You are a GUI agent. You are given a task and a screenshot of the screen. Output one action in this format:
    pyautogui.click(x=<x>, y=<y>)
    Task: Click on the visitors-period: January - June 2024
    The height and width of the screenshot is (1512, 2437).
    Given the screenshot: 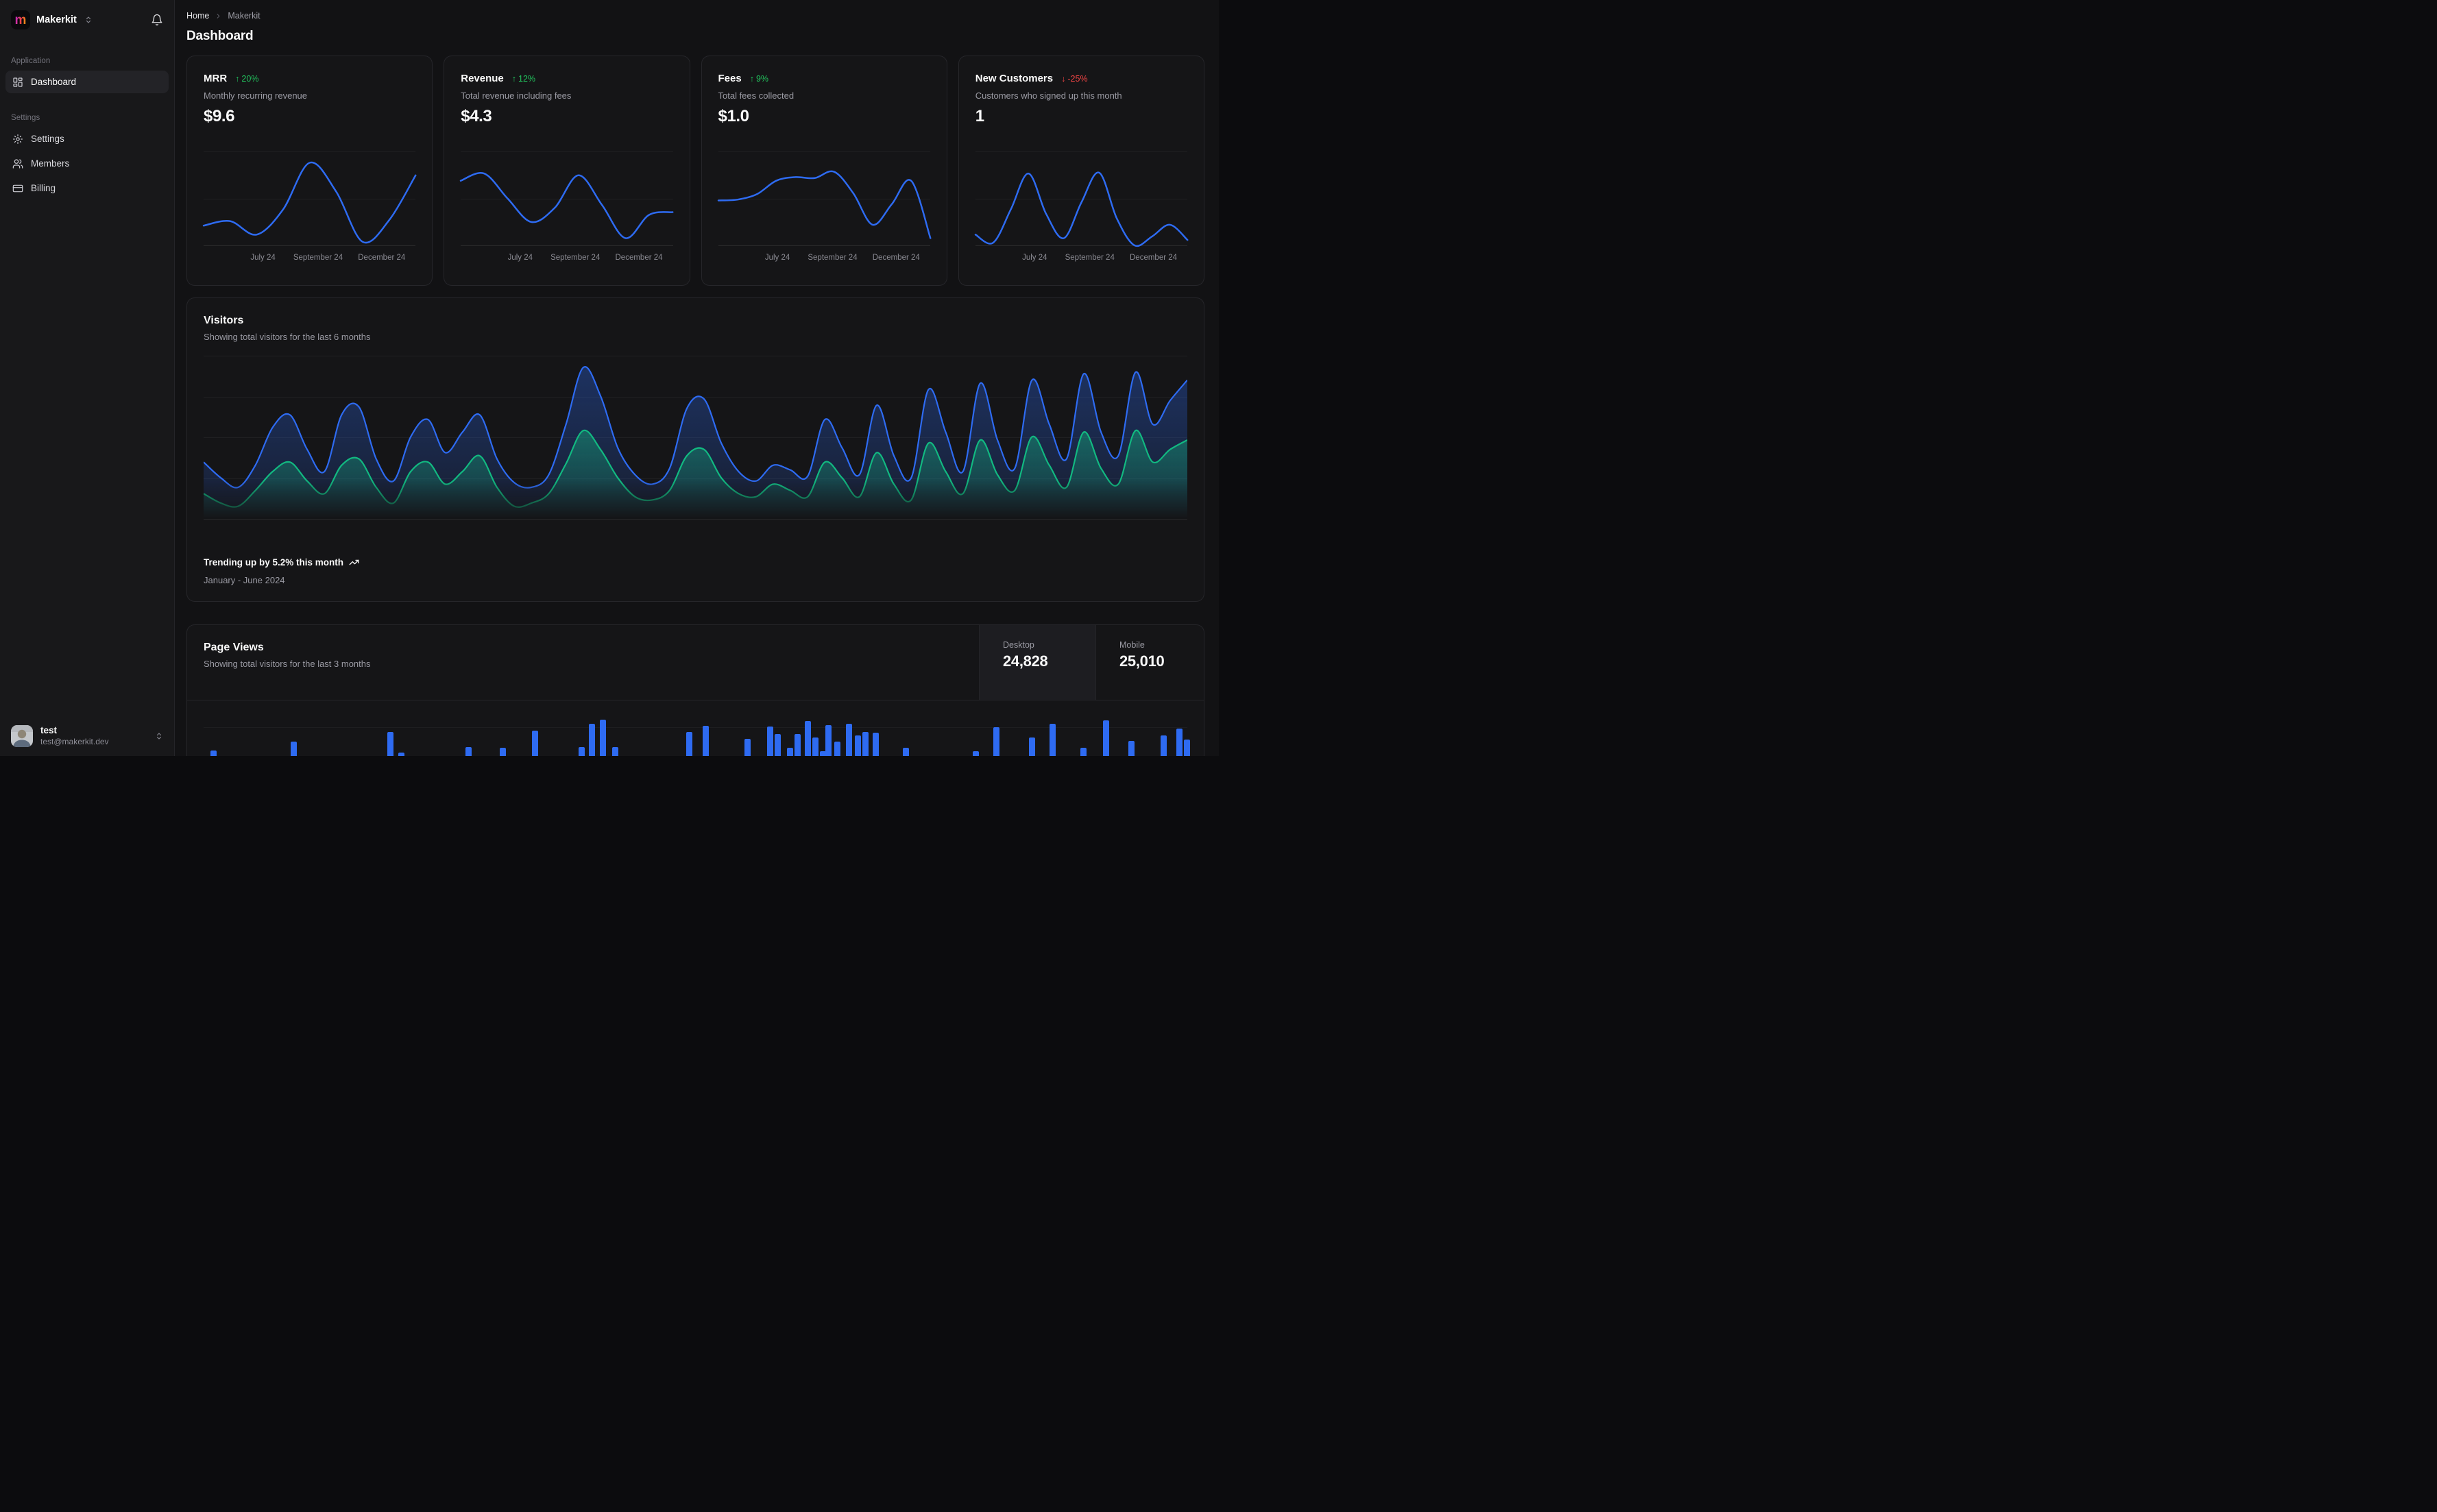 What is the action you would take?
    pyautogui.click(x=244, y=580)
    